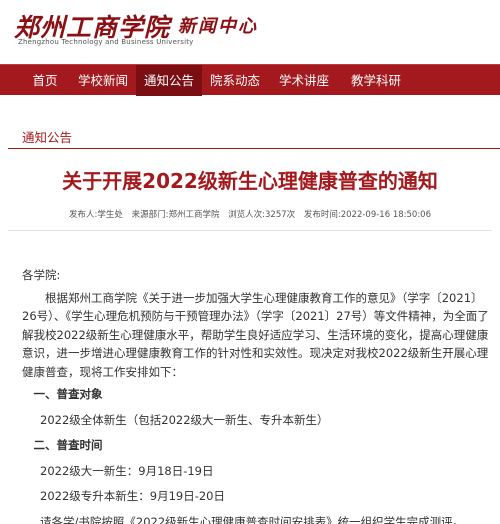 The width and height of the screenshot is (500, 524). Describe the element at coordinates (250, 230) in the screenshot. I see `meta-divider` at that location.